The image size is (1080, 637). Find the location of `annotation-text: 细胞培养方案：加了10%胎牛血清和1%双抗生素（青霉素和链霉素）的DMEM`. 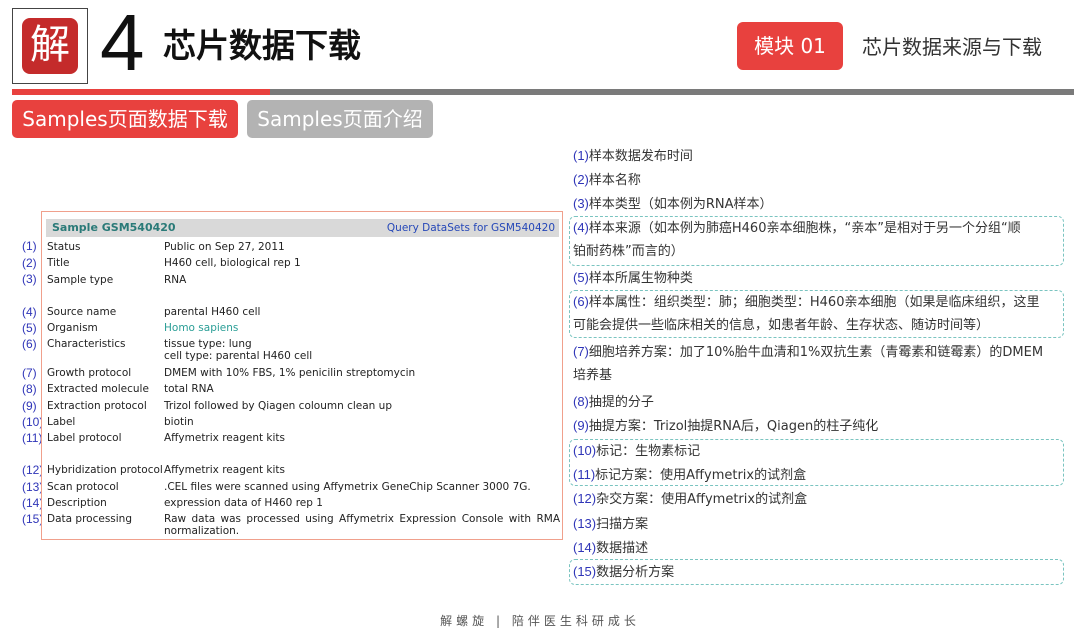

annotation-text: 细胞培养方案：加了10%胎牛血清和1%双抗生素（青霉素和链霉素）的DMEM is located at coordinates (816, 352).